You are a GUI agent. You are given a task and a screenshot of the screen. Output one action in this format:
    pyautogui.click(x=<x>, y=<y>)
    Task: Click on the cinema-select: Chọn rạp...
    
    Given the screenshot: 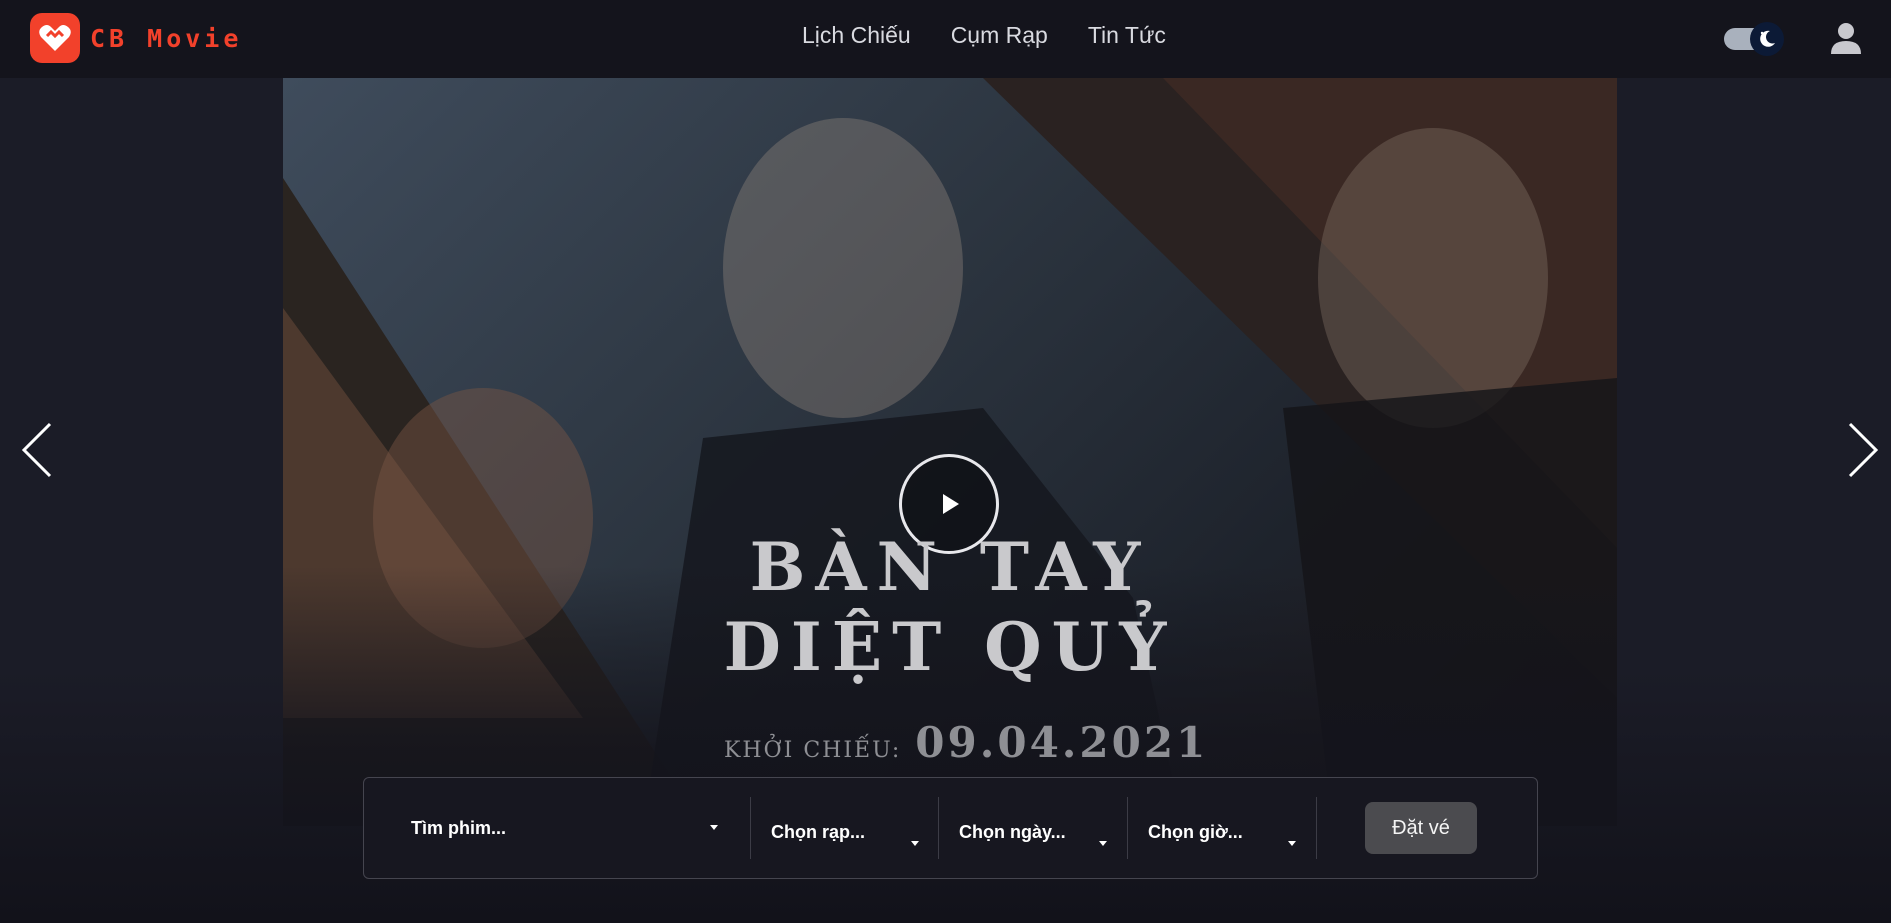 What is the action you would take?
    pyautogui.click(x=844, y=828)
    